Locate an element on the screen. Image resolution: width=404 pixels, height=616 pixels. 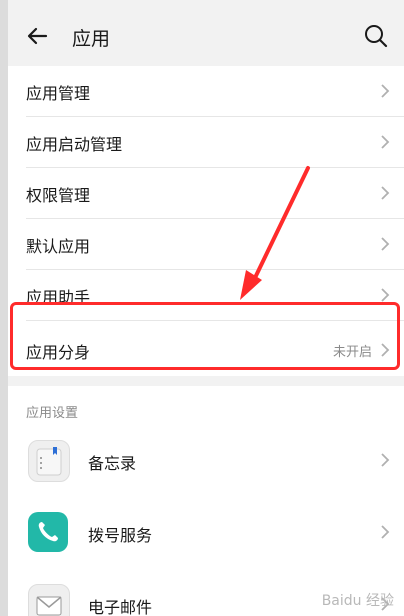
app-item-label: 拨号服务 is located at coordinates (120, 535).